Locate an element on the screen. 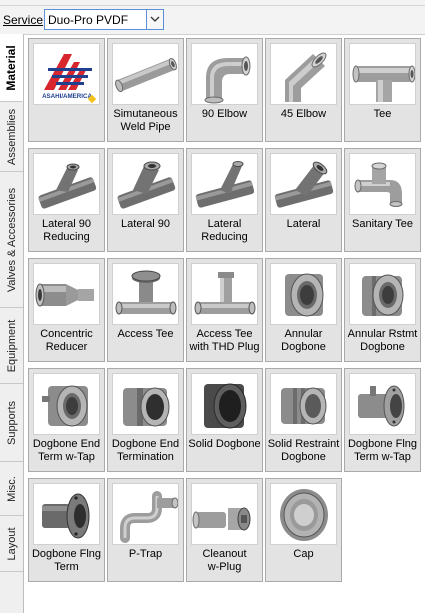  item-label: Dogbone Flng Term w-Tap is located at coordinates (382, 450).